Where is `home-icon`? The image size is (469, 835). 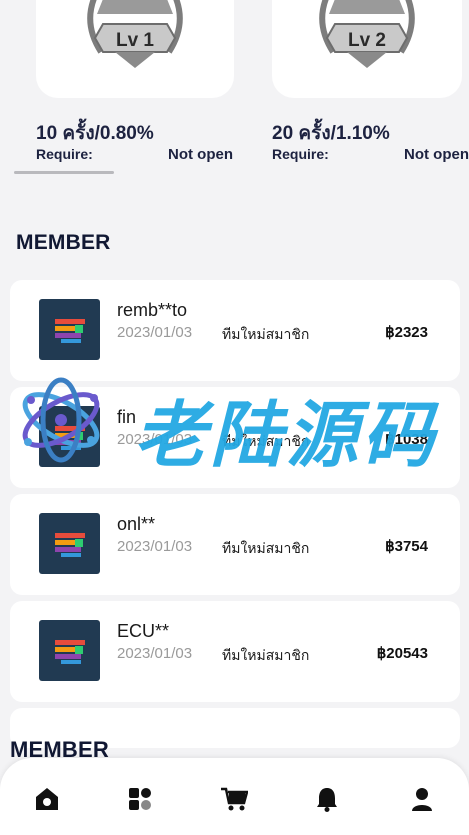
home-icon is located at coordinates (47, 799).